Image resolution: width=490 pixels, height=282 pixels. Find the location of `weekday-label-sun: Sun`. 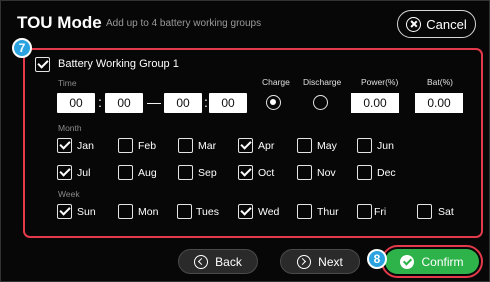

weekday-label-sun: Sun is located at coordinates (86, 212).